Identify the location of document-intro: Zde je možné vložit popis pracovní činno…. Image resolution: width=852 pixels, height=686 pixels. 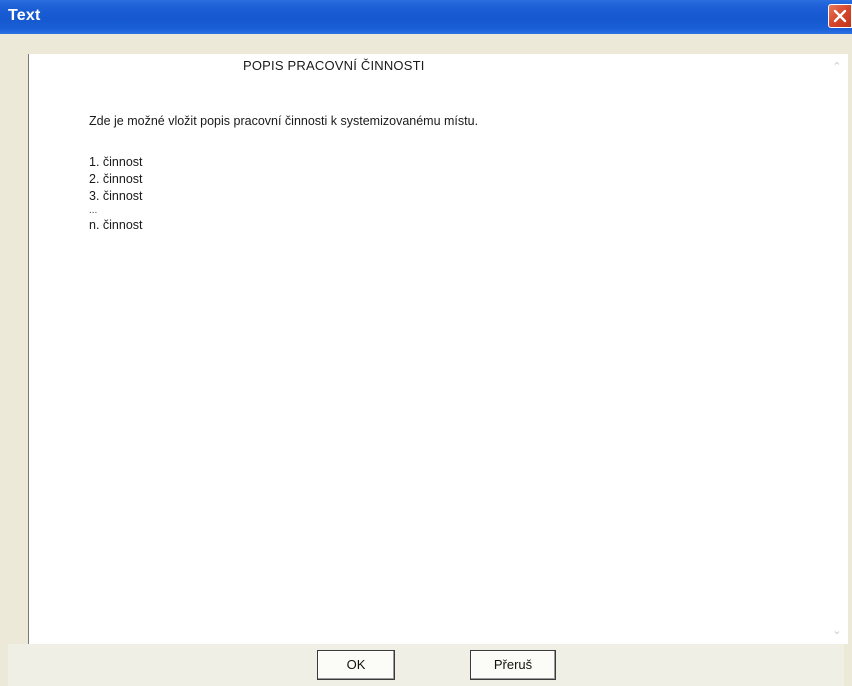
(284, 121).